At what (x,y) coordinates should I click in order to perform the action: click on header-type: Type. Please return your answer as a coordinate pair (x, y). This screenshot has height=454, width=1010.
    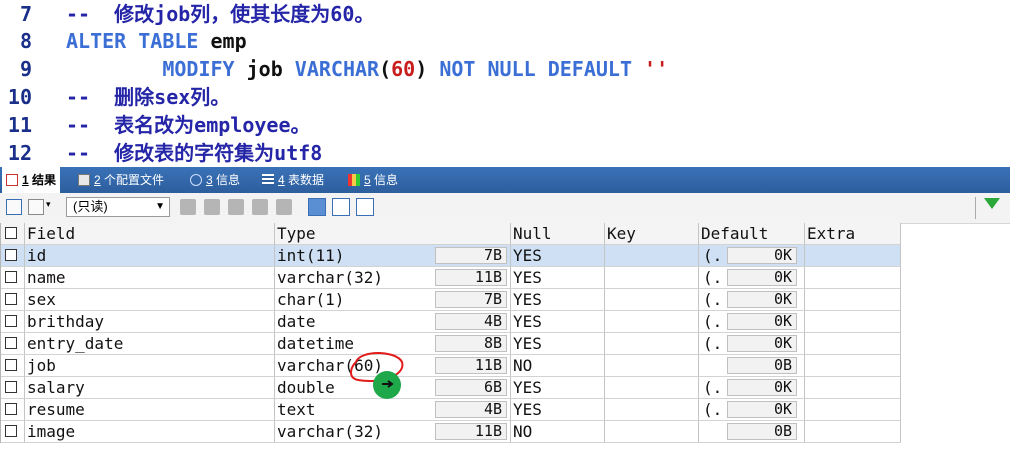
    Looking at the image, I should click on (393, 234).